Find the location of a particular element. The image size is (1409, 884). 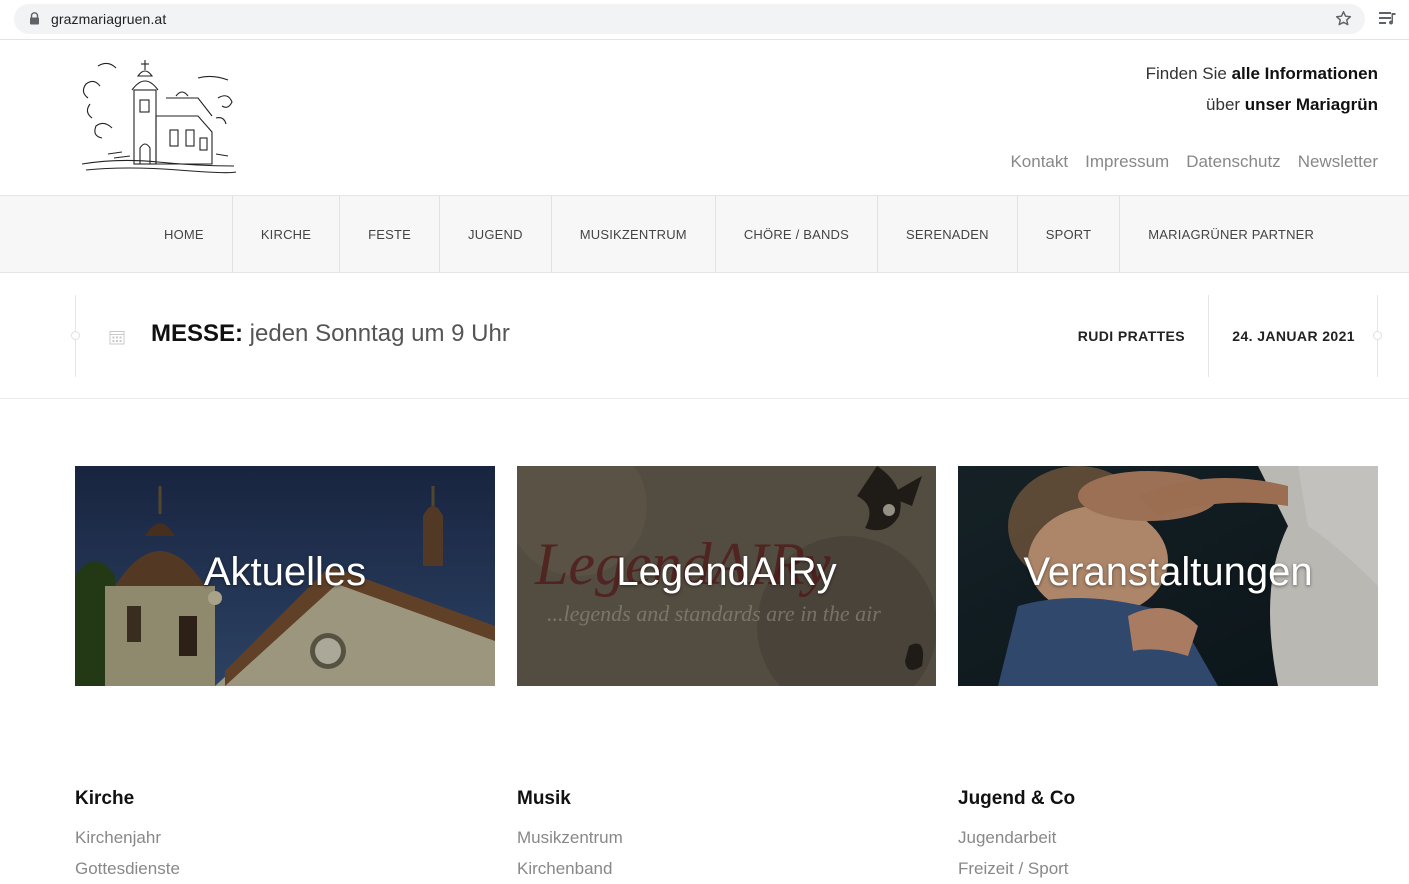

tagline-text: Finden Sie is located at coordinates (1188, 73).